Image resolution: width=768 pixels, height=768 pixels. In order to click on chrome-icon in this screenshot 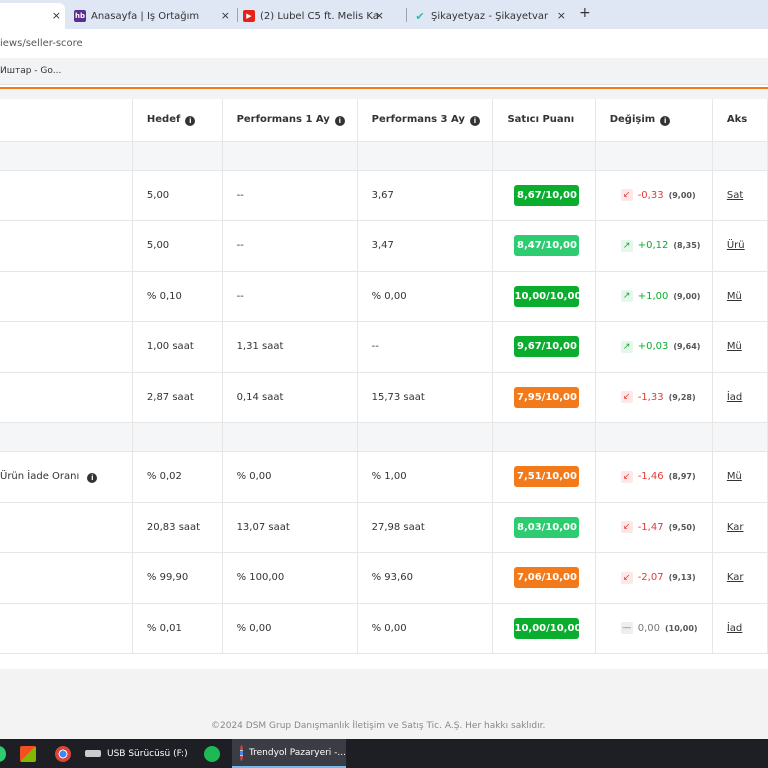, I will do `click(241, 752)`.